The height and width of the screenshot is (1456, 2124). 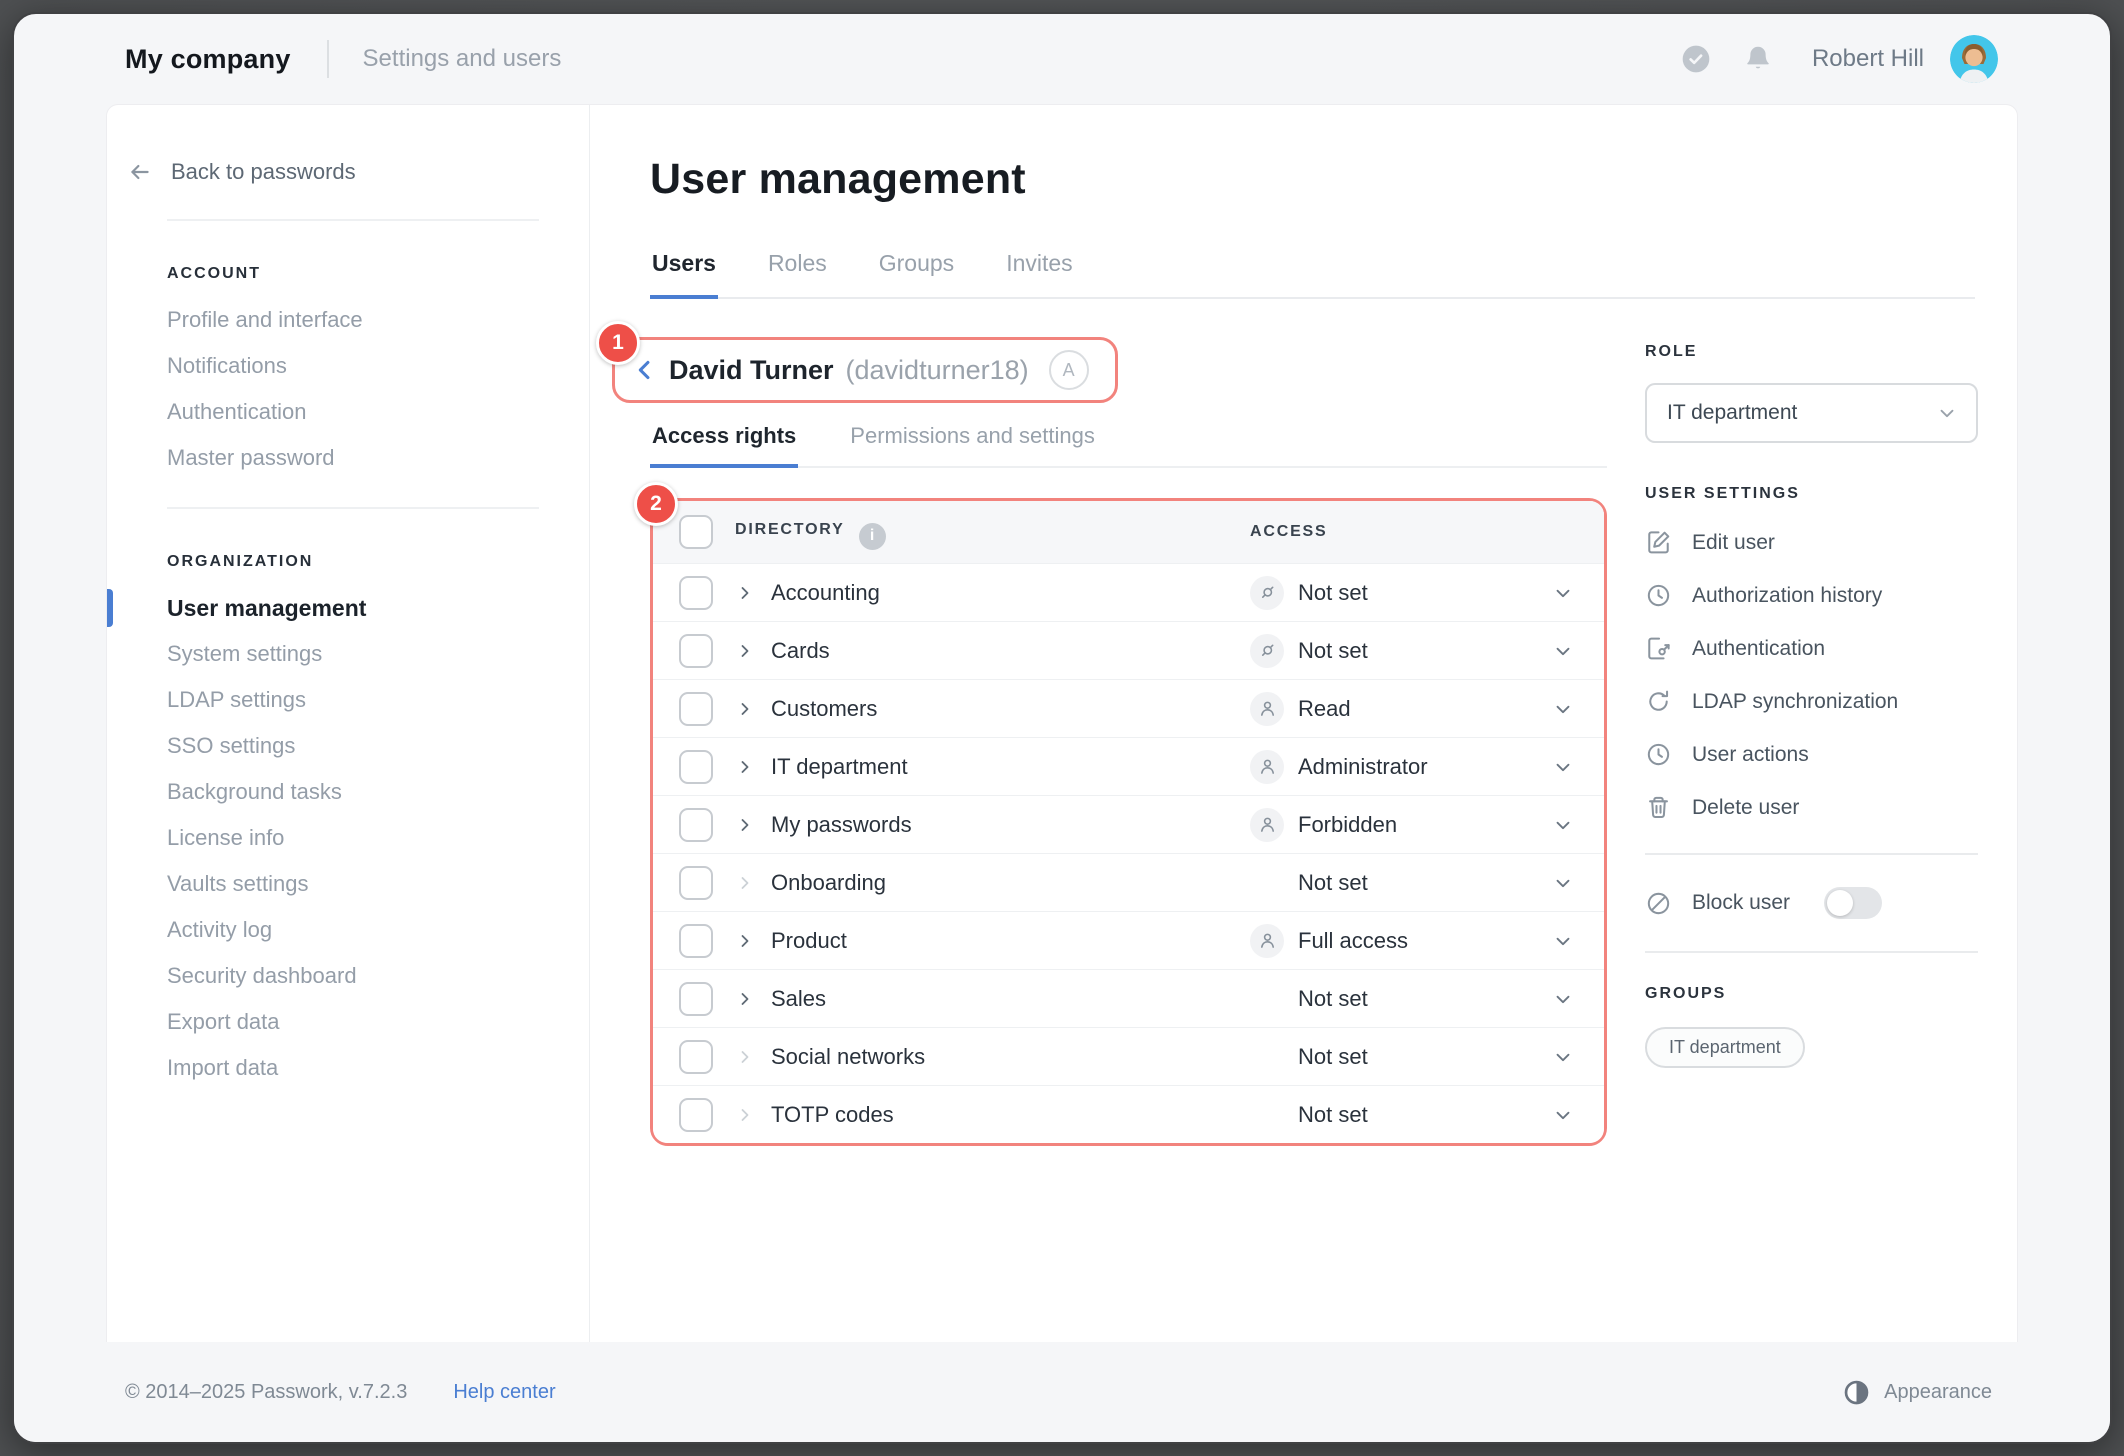 What do you see at coordinates (825, 592) in the screenshot?
I see `directory-name: Accounting` at bounding box center [825, 592].